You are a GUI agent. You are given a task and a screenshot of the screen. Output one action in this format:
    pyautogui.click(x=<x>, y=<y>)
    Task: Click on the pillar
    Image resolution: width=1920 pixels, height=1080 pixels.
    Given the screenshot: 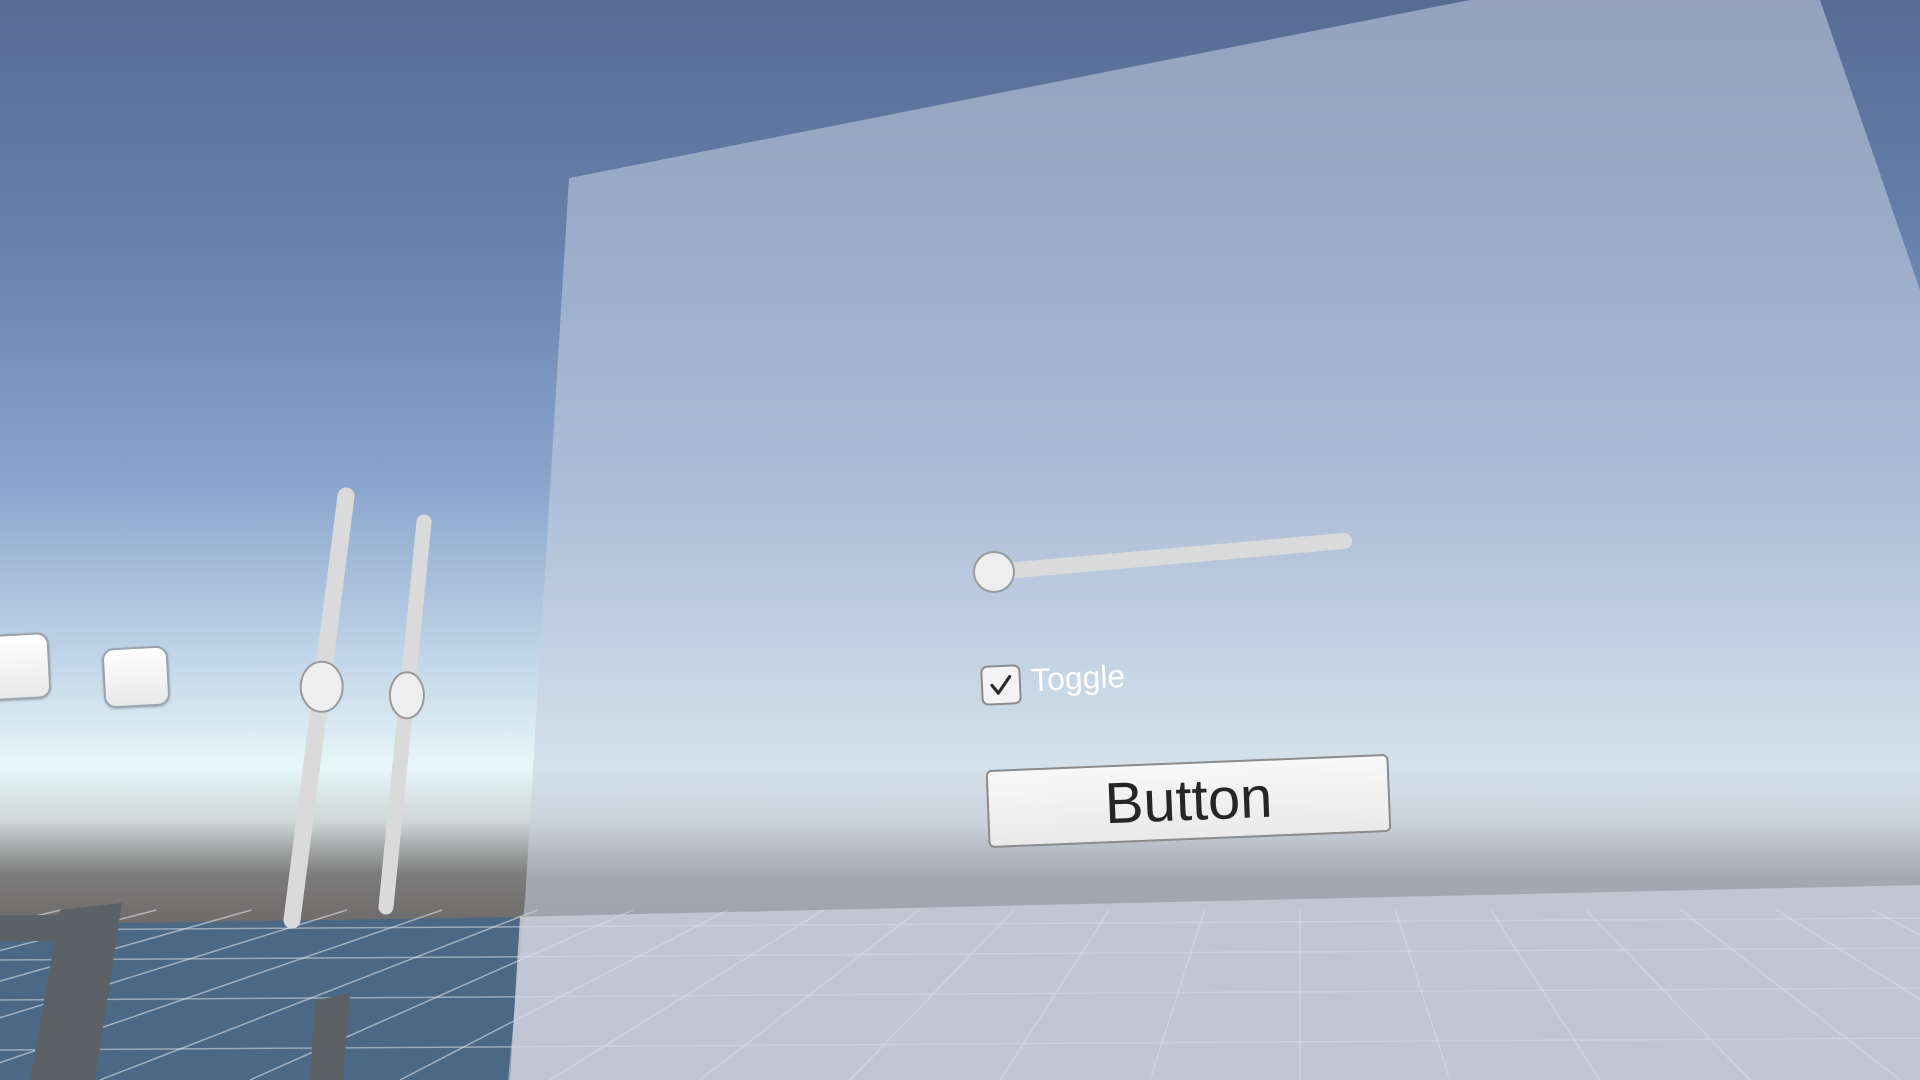 What is the action you would take?
    pyautogui.click(x=330, y=1037)
    